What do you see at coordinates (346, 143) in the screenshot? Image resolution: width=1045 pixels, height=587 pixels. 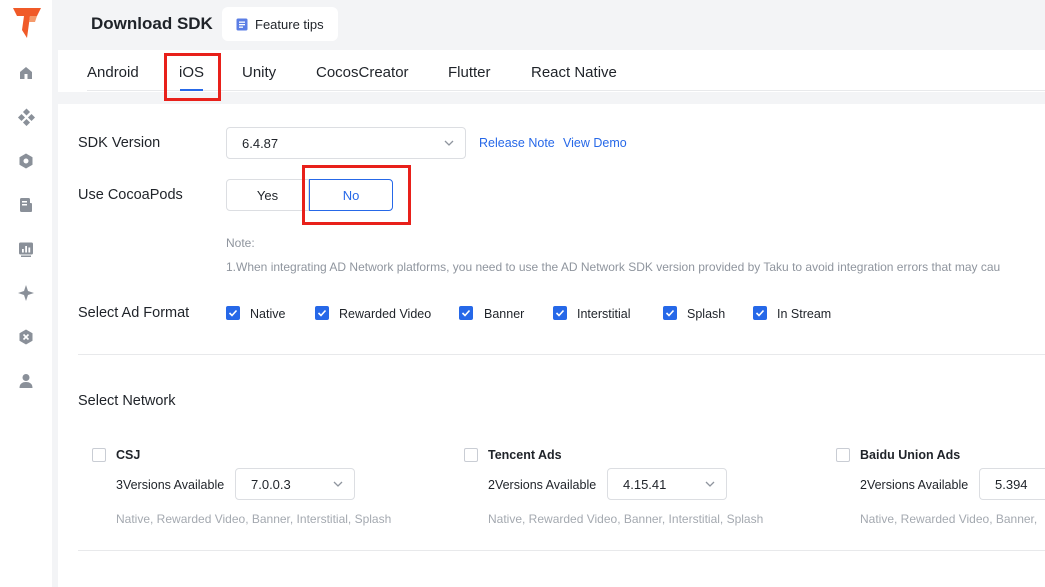 I see `sdk-version-select: 6.4.87` at bounding box center [346, 143].